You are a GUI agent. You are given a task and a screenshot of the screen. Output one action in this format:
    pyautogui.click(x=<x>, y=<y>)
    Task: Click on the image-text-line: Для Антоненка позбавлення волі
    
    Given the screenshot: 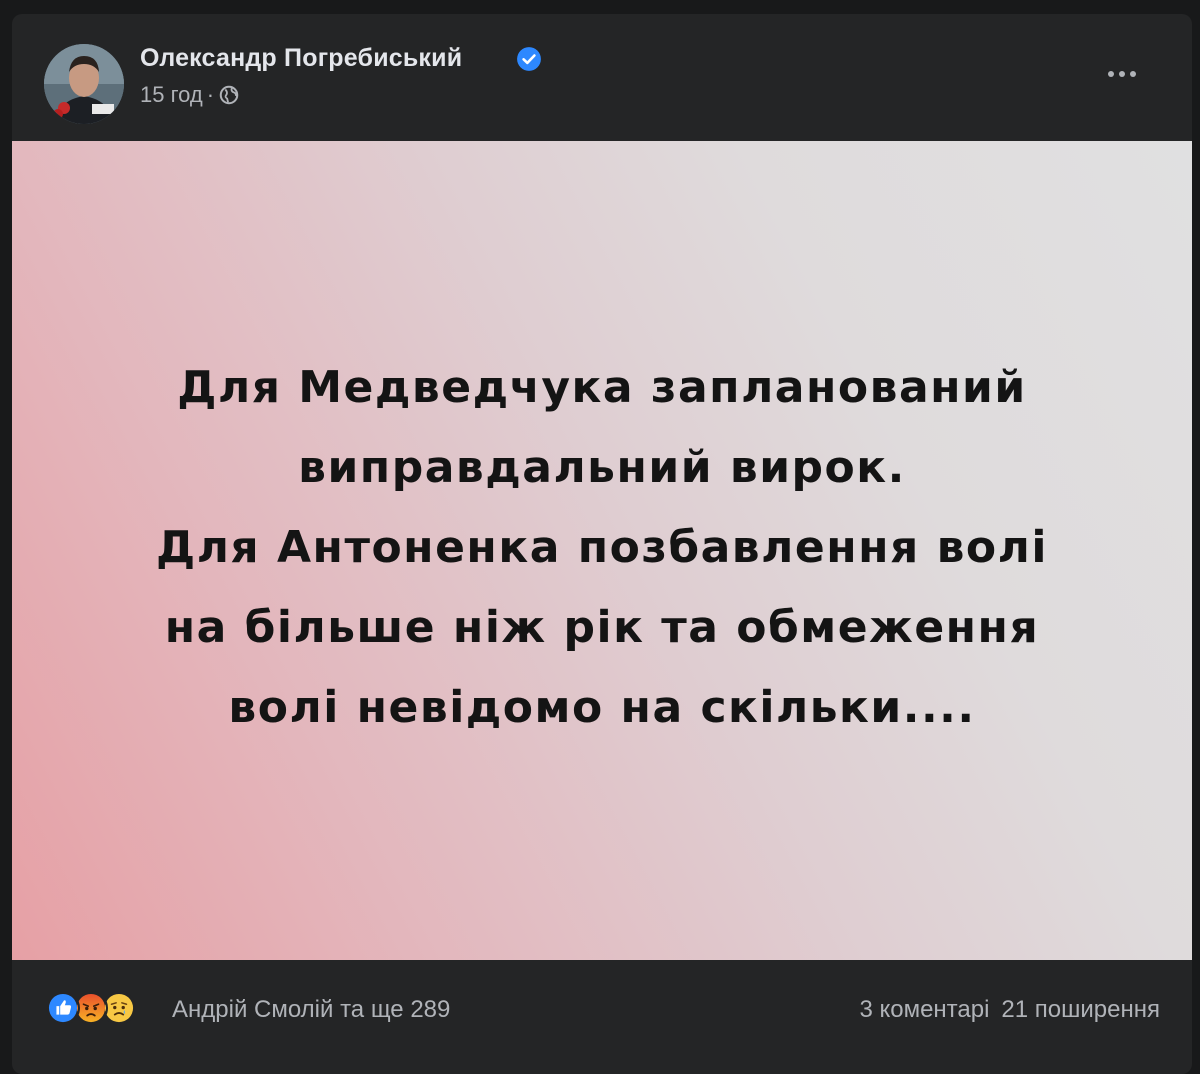 What is the action you would take?
    pyautogui.click(x=602, y=547)
    